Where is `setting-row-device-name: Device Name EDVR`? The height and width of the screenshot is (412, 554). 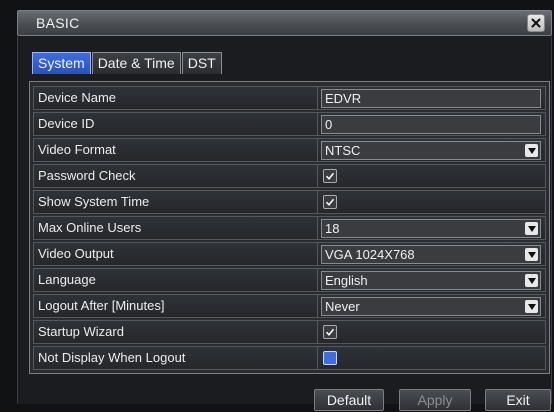 setting-row-device-name: Device Name EDVR is located at coordinates (289, 98).